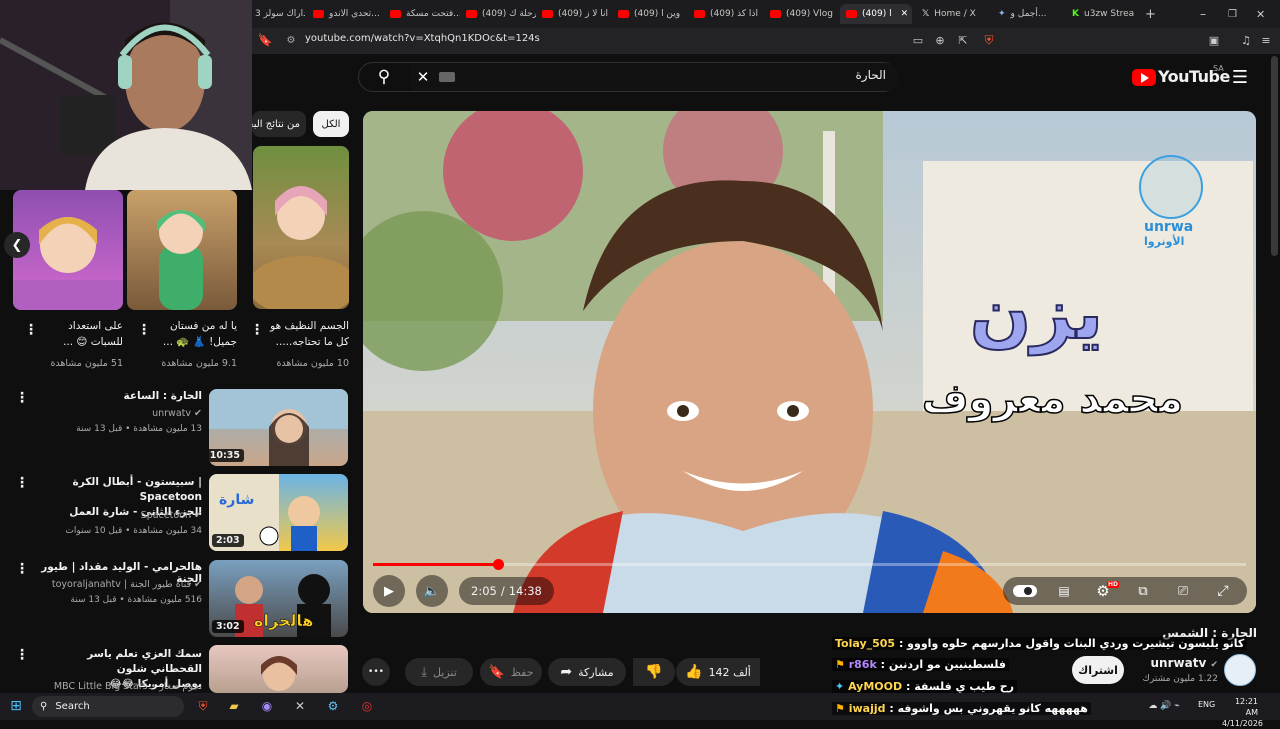  Describe the element at coordinates (280, 14) in the screenshot. I see `browser-tab: داراك سولز 3` at that location.